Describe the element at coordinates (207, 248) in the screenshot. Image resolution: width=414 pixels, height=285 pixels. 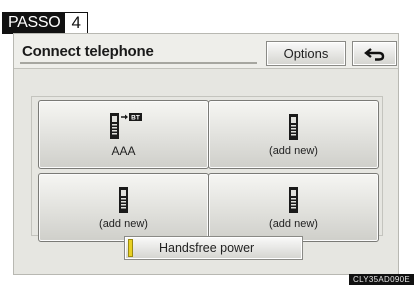
I see `handsfree-label: Handsfree power` at that location.